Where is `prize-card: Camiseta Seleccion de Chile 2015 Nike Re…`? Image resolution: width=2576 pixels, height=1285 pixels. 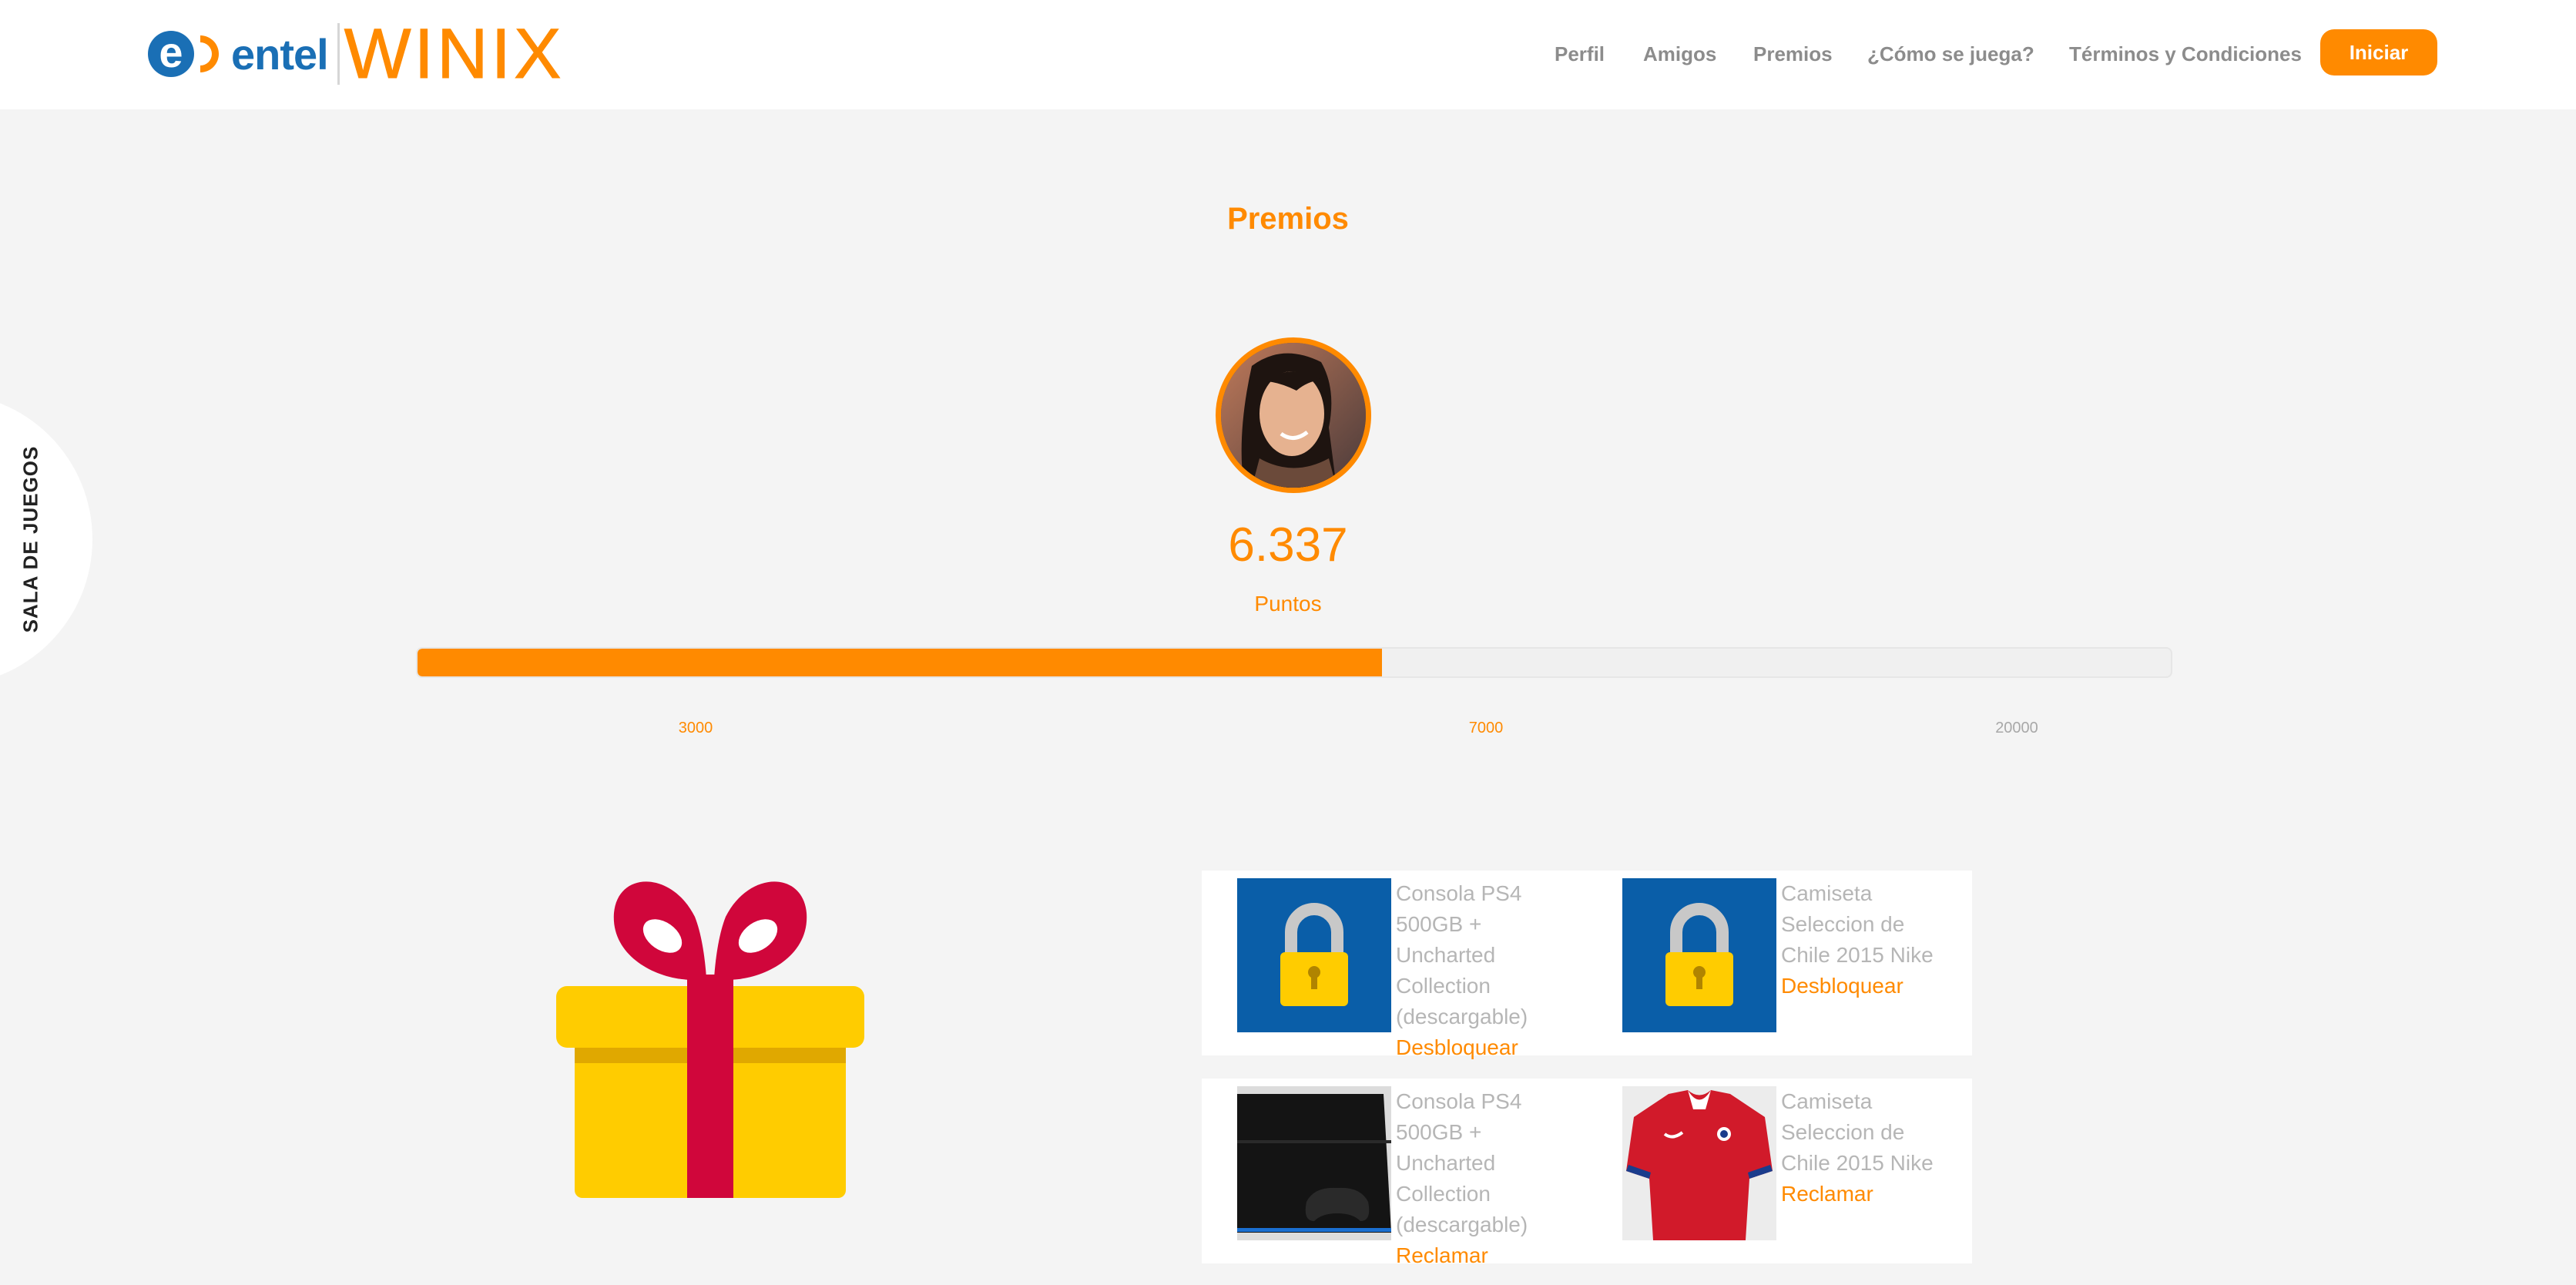
prize-card: Camiseta Seleccion de Chile 2015 Nike Re… is located at coordinates (1807, 1171).